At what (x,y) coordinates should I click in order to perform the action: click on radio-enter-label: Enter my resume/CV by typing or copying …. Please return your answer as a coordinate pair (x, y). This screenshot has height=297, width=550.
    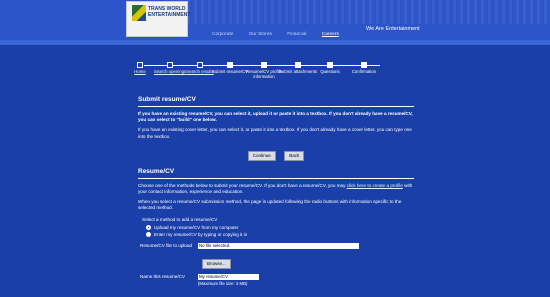
    Looking at the image, I should click on (201, 234).